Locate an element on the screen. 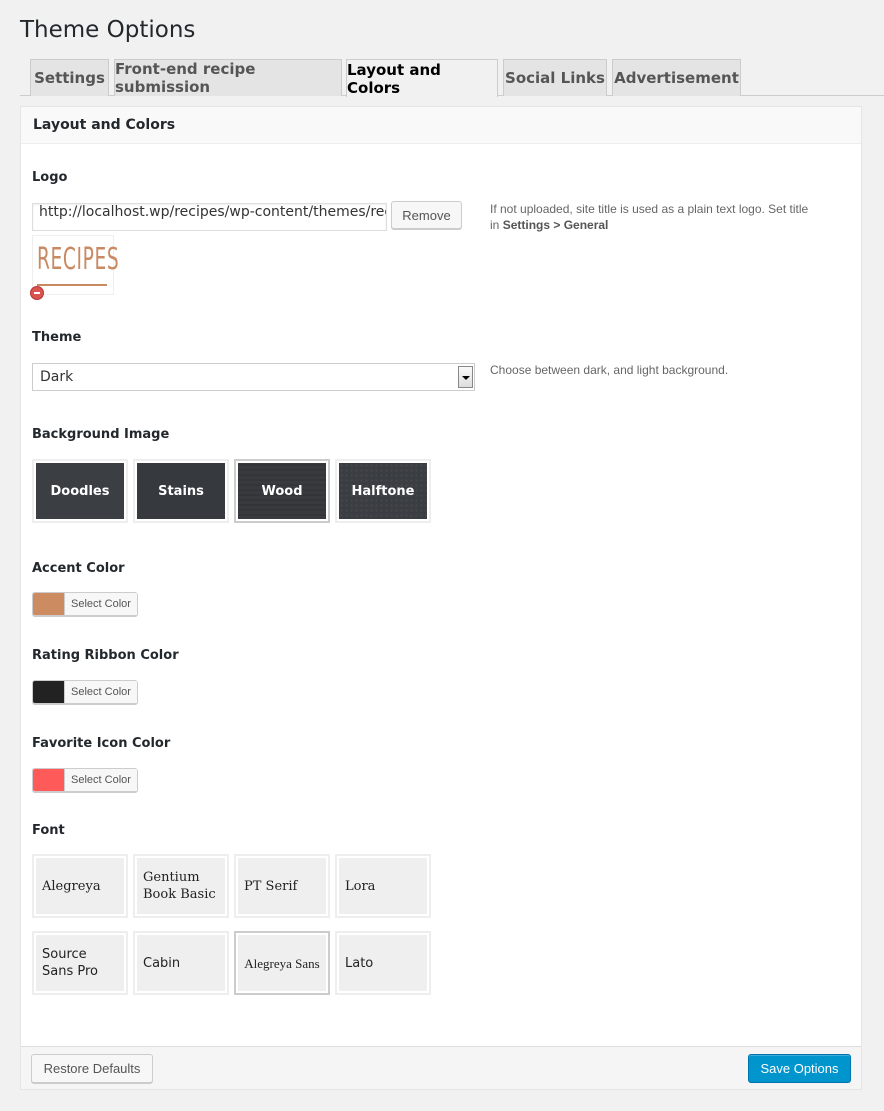 The width and height of the screenshot is (884, 1111). background-option-wood: Wood is located at coordinates (282, 491).